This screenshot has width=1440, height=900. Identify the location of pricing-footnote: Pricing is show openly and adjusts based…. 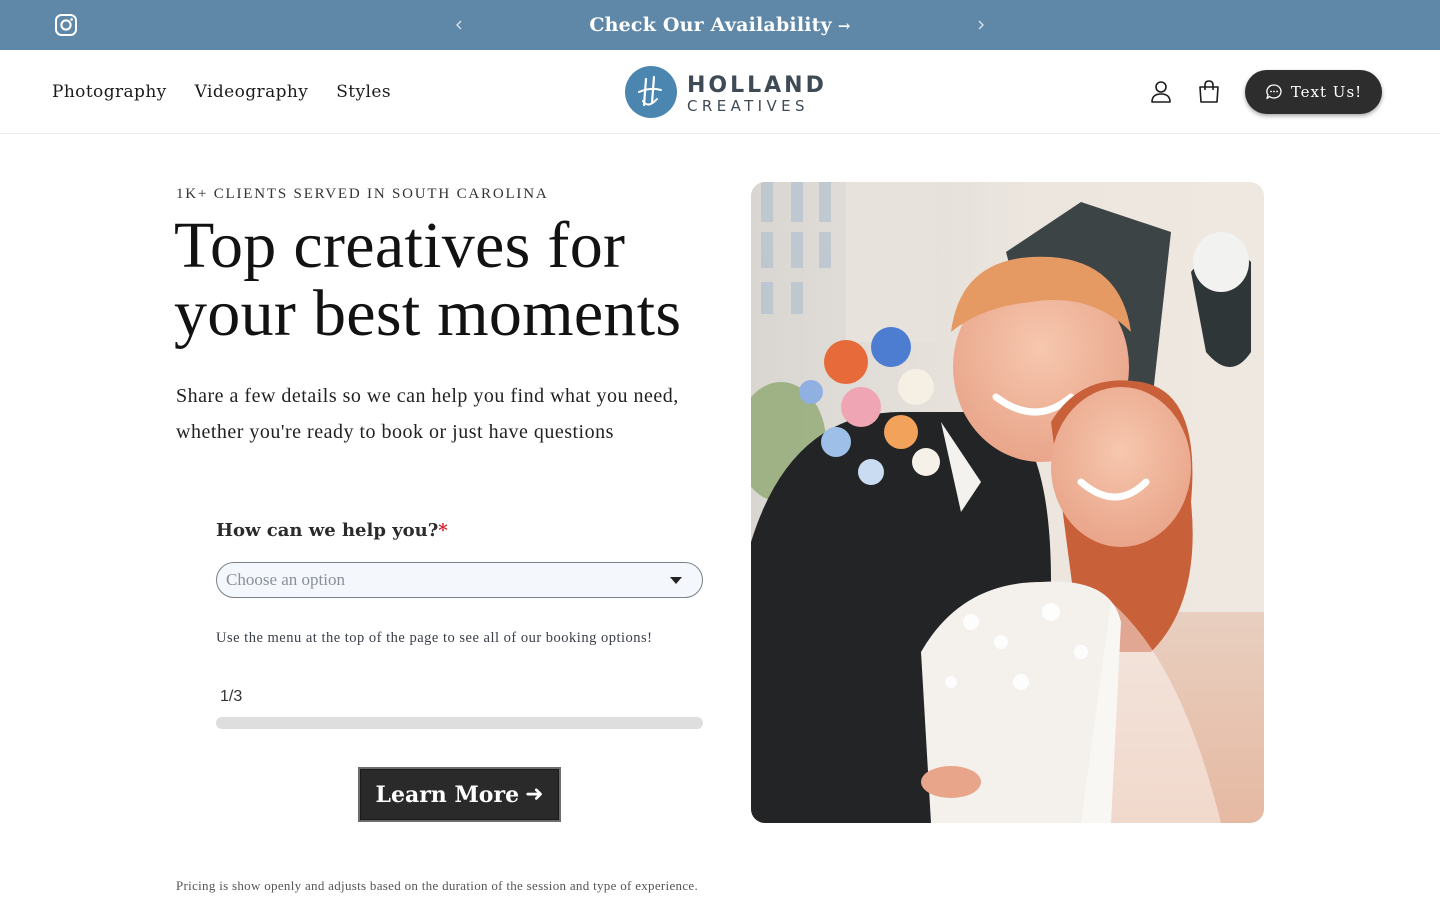
(437, 885).